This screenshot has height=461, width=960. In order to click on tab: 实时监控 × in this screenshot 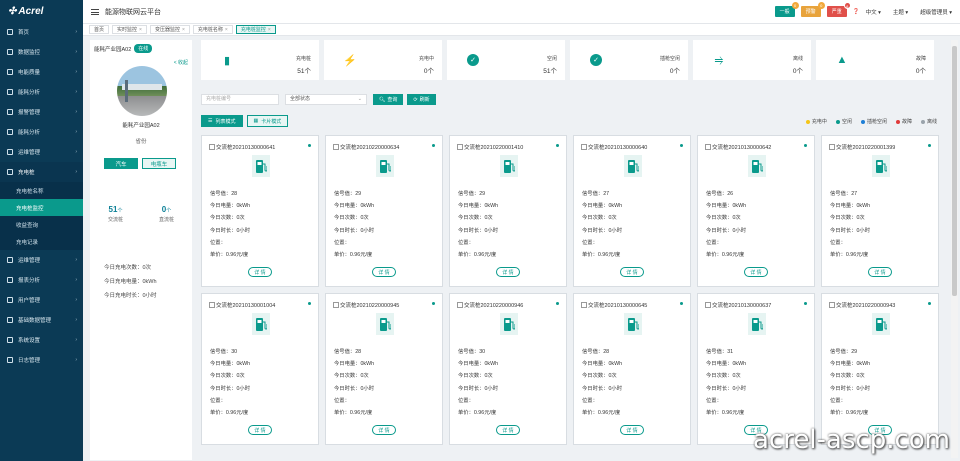, I will do `click(129, 29)`.